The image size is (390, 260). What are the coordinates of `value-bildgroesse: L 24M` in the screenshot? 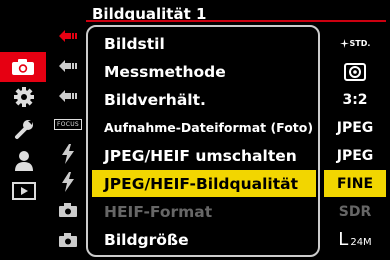 It's located at (355, 239).